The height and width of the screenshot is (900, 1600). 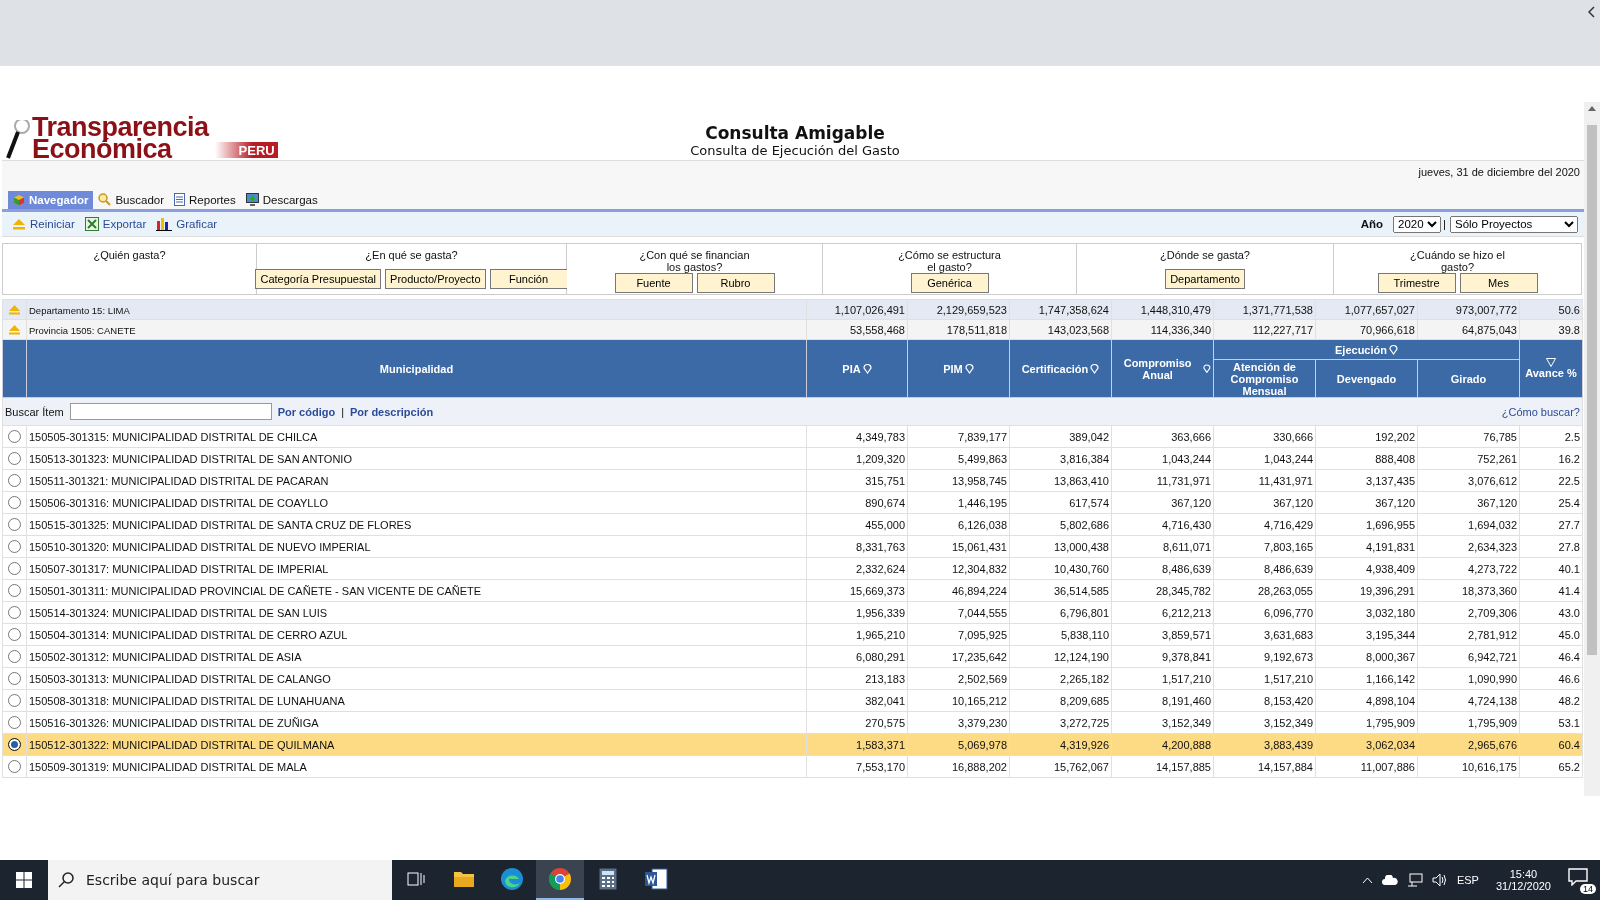 I want to click on clock-date: 31/12/2020, so click(x=1523, y=886).